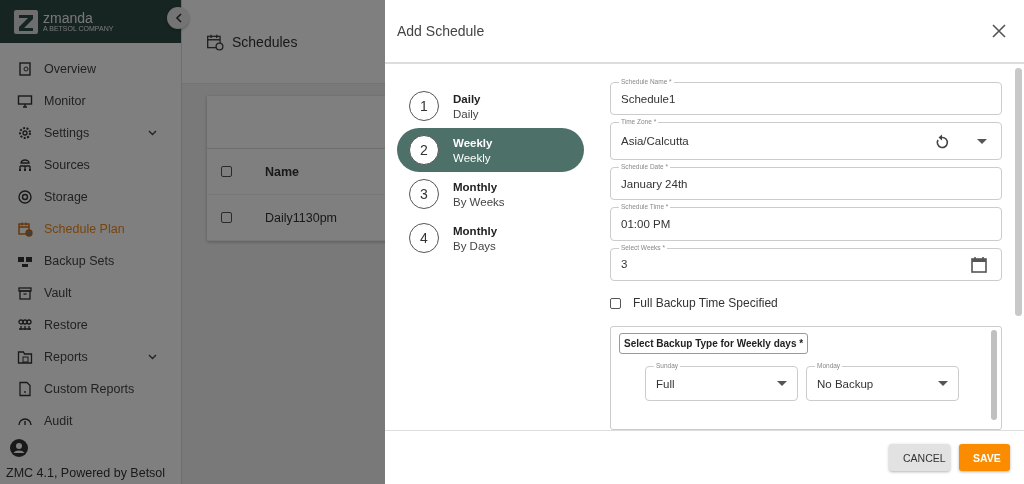  I want to click on sidebar-item: Backup Sets, so click(90, 261).